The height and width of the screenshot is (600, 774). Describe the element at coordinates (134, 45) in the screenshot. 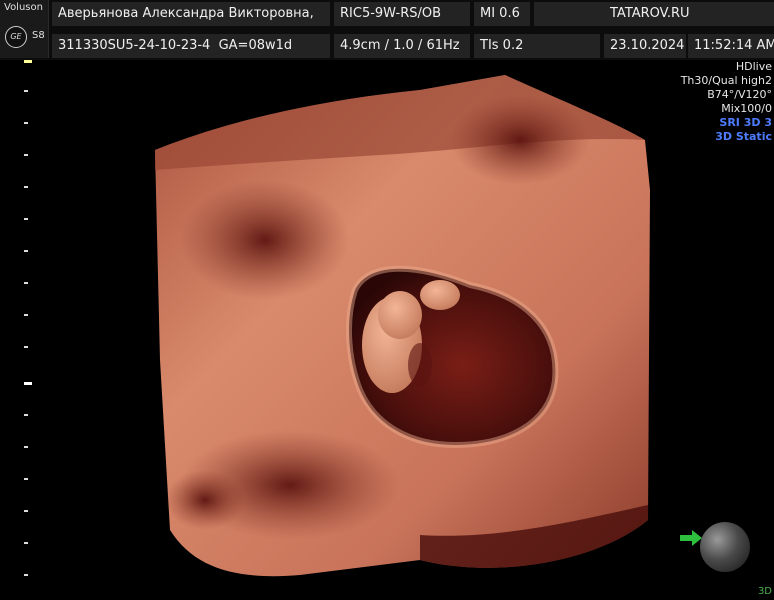

I see `exam-id: 311330SU5-24-10-23-4` at that location.